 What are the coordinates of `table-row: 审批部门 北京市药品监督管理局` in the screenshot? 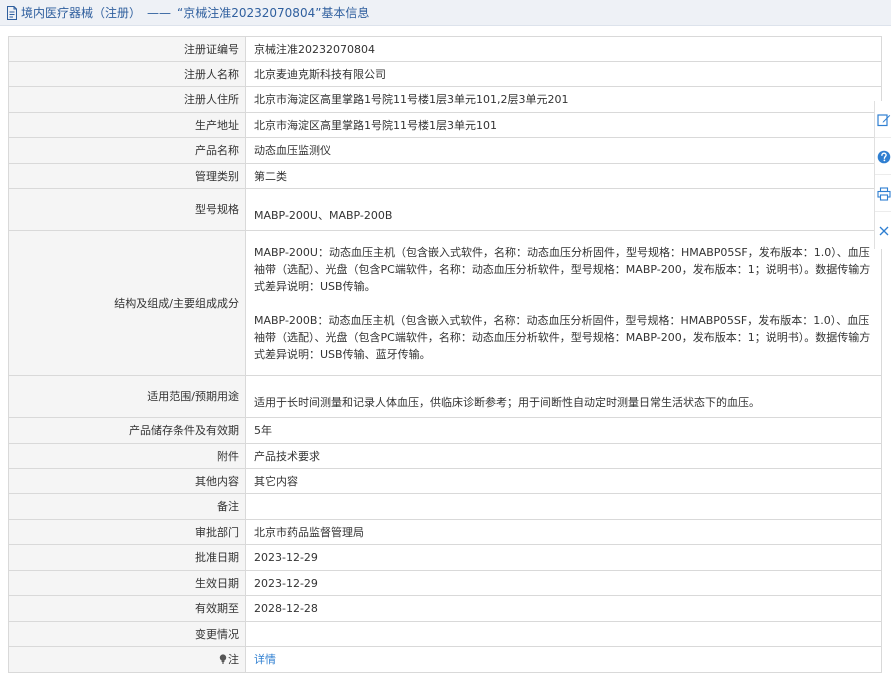 It's located at (445, 532).